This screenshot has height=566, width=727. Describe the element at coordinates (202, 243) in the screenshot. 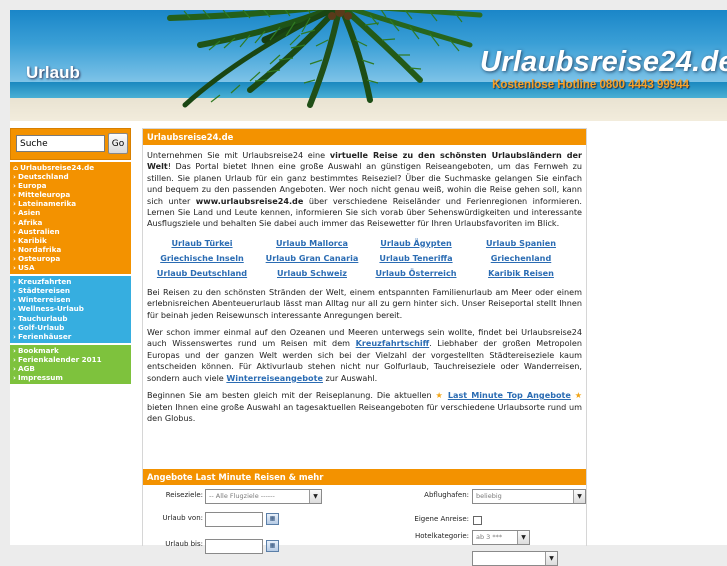

I see `destination-link: Urlaub Türkei` at that location.